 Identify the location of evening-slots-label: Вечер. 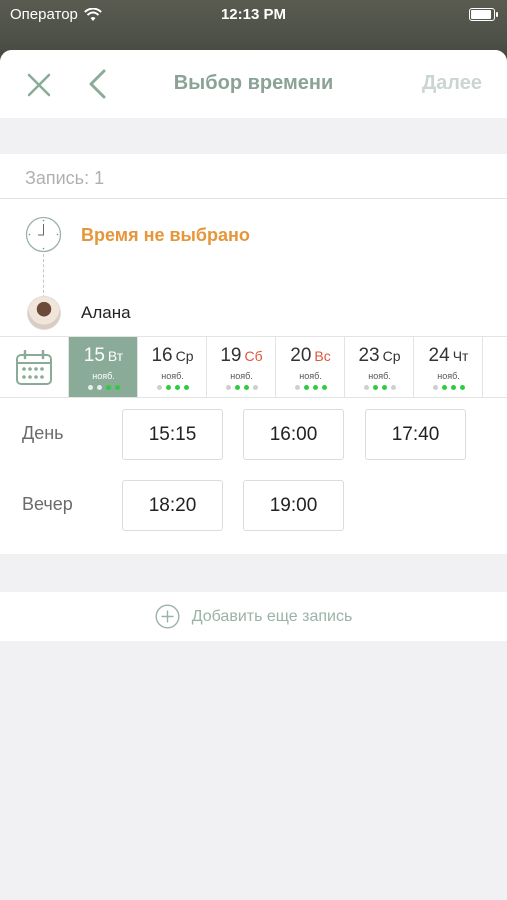
(47, 504).